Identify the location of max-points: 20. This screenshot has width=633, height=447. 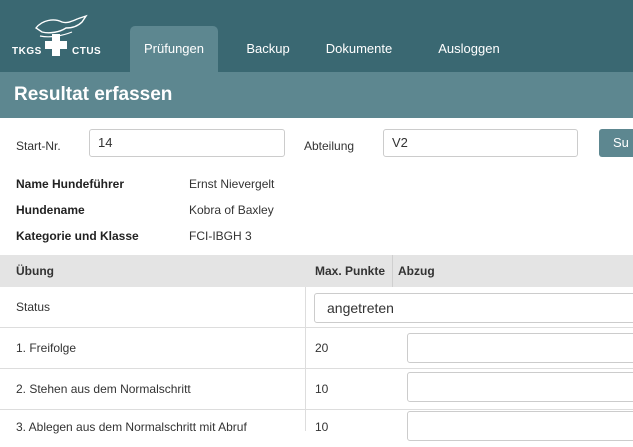
(322, 348).